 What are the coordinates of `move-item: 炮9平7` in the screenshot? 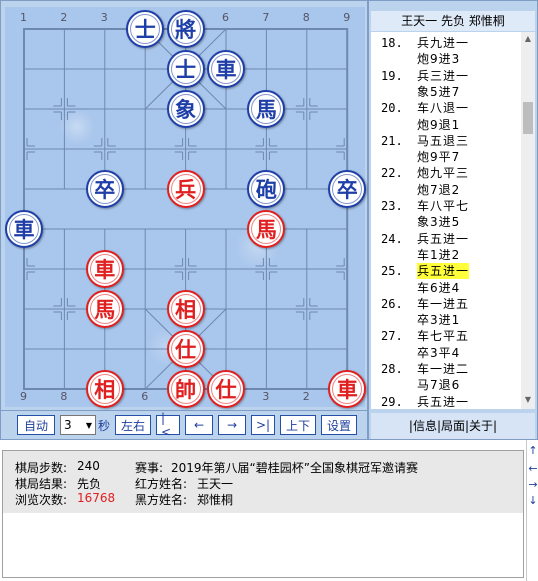 It's located at (446, 157).